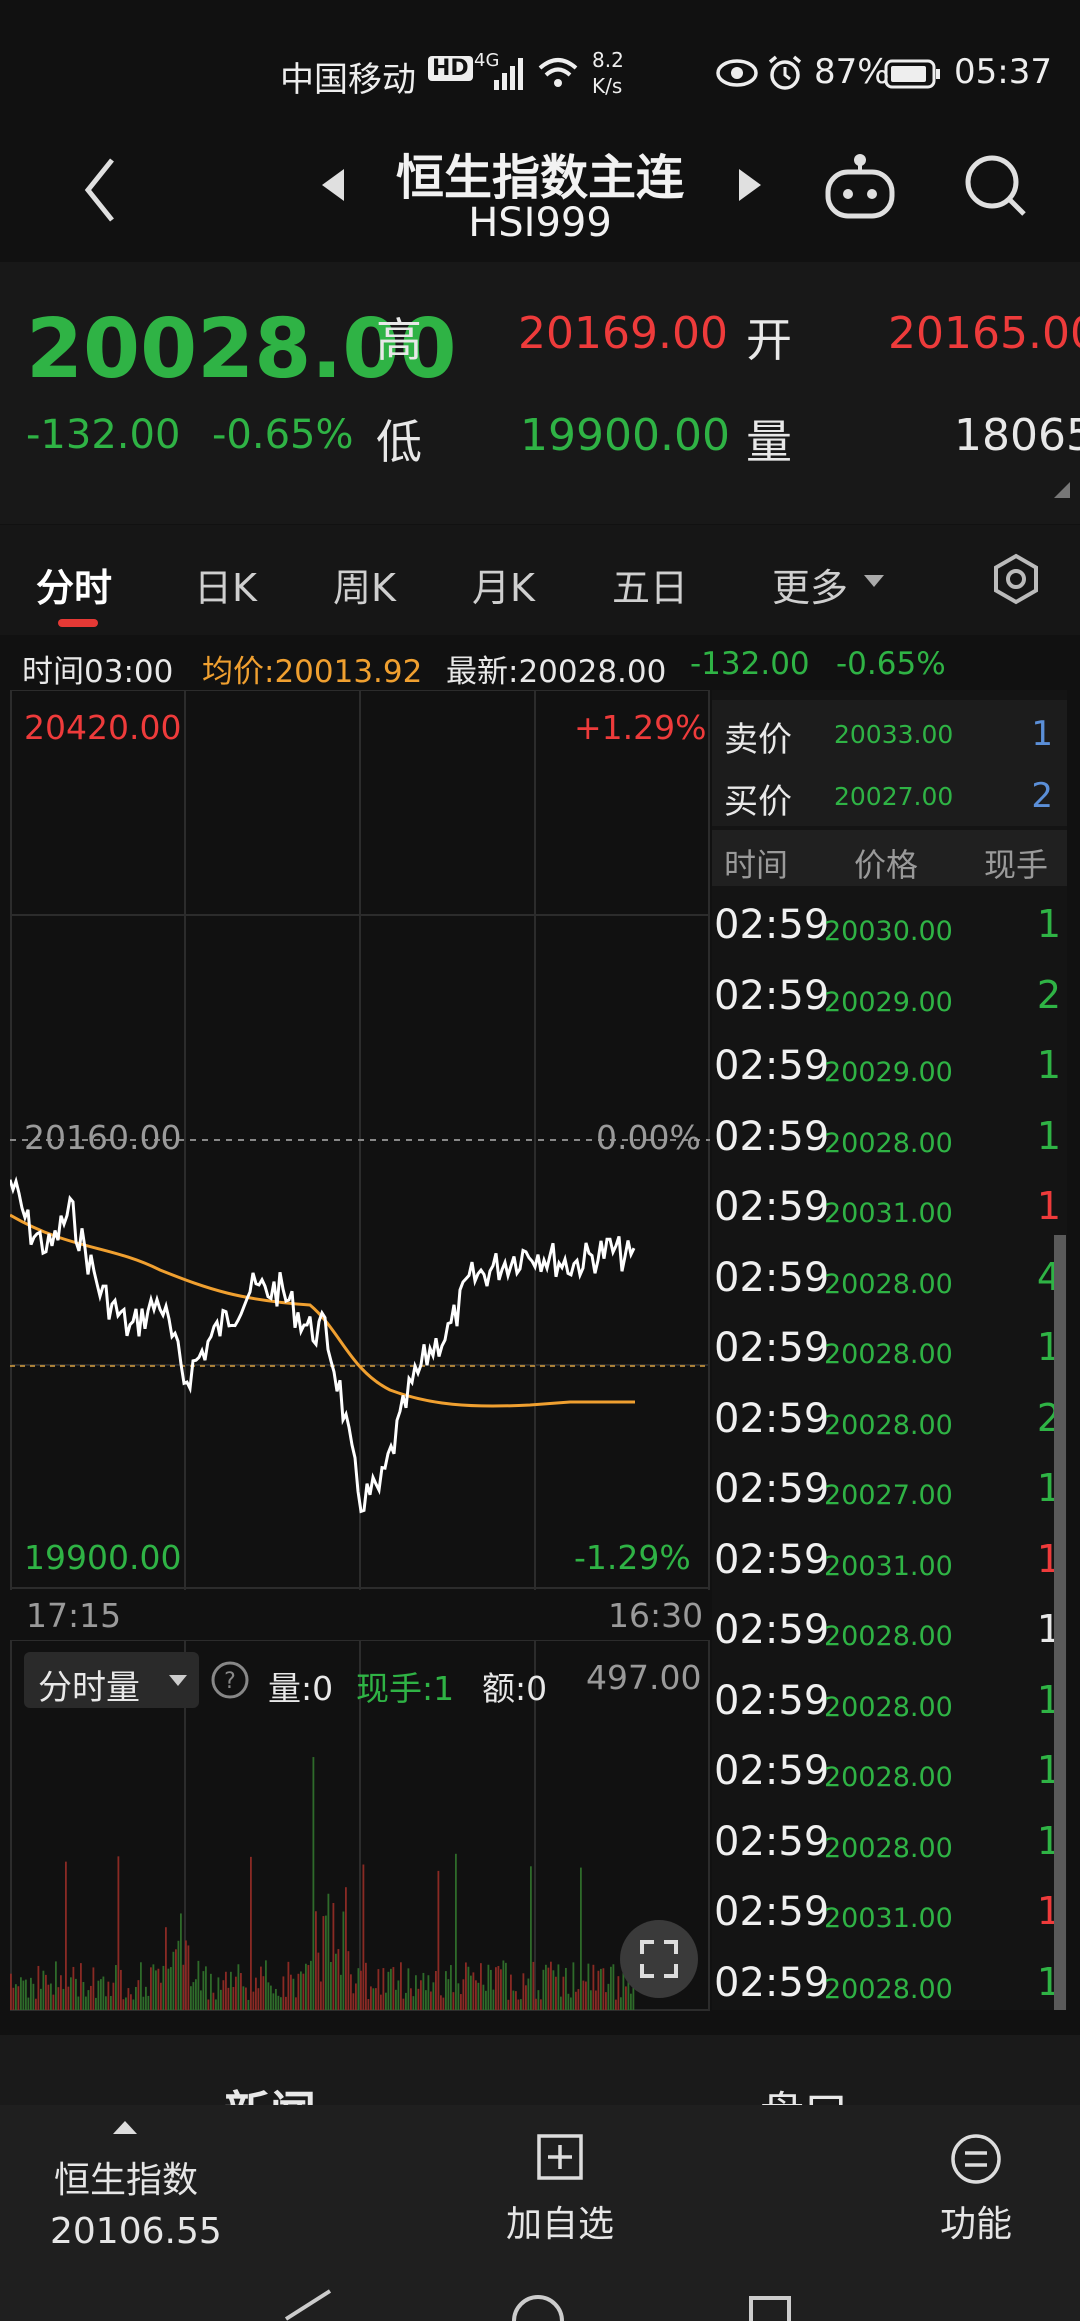  Describe the element at coordinates (888, 1566) in the screenshot. I see `trade-price: 20031.00` at that location.